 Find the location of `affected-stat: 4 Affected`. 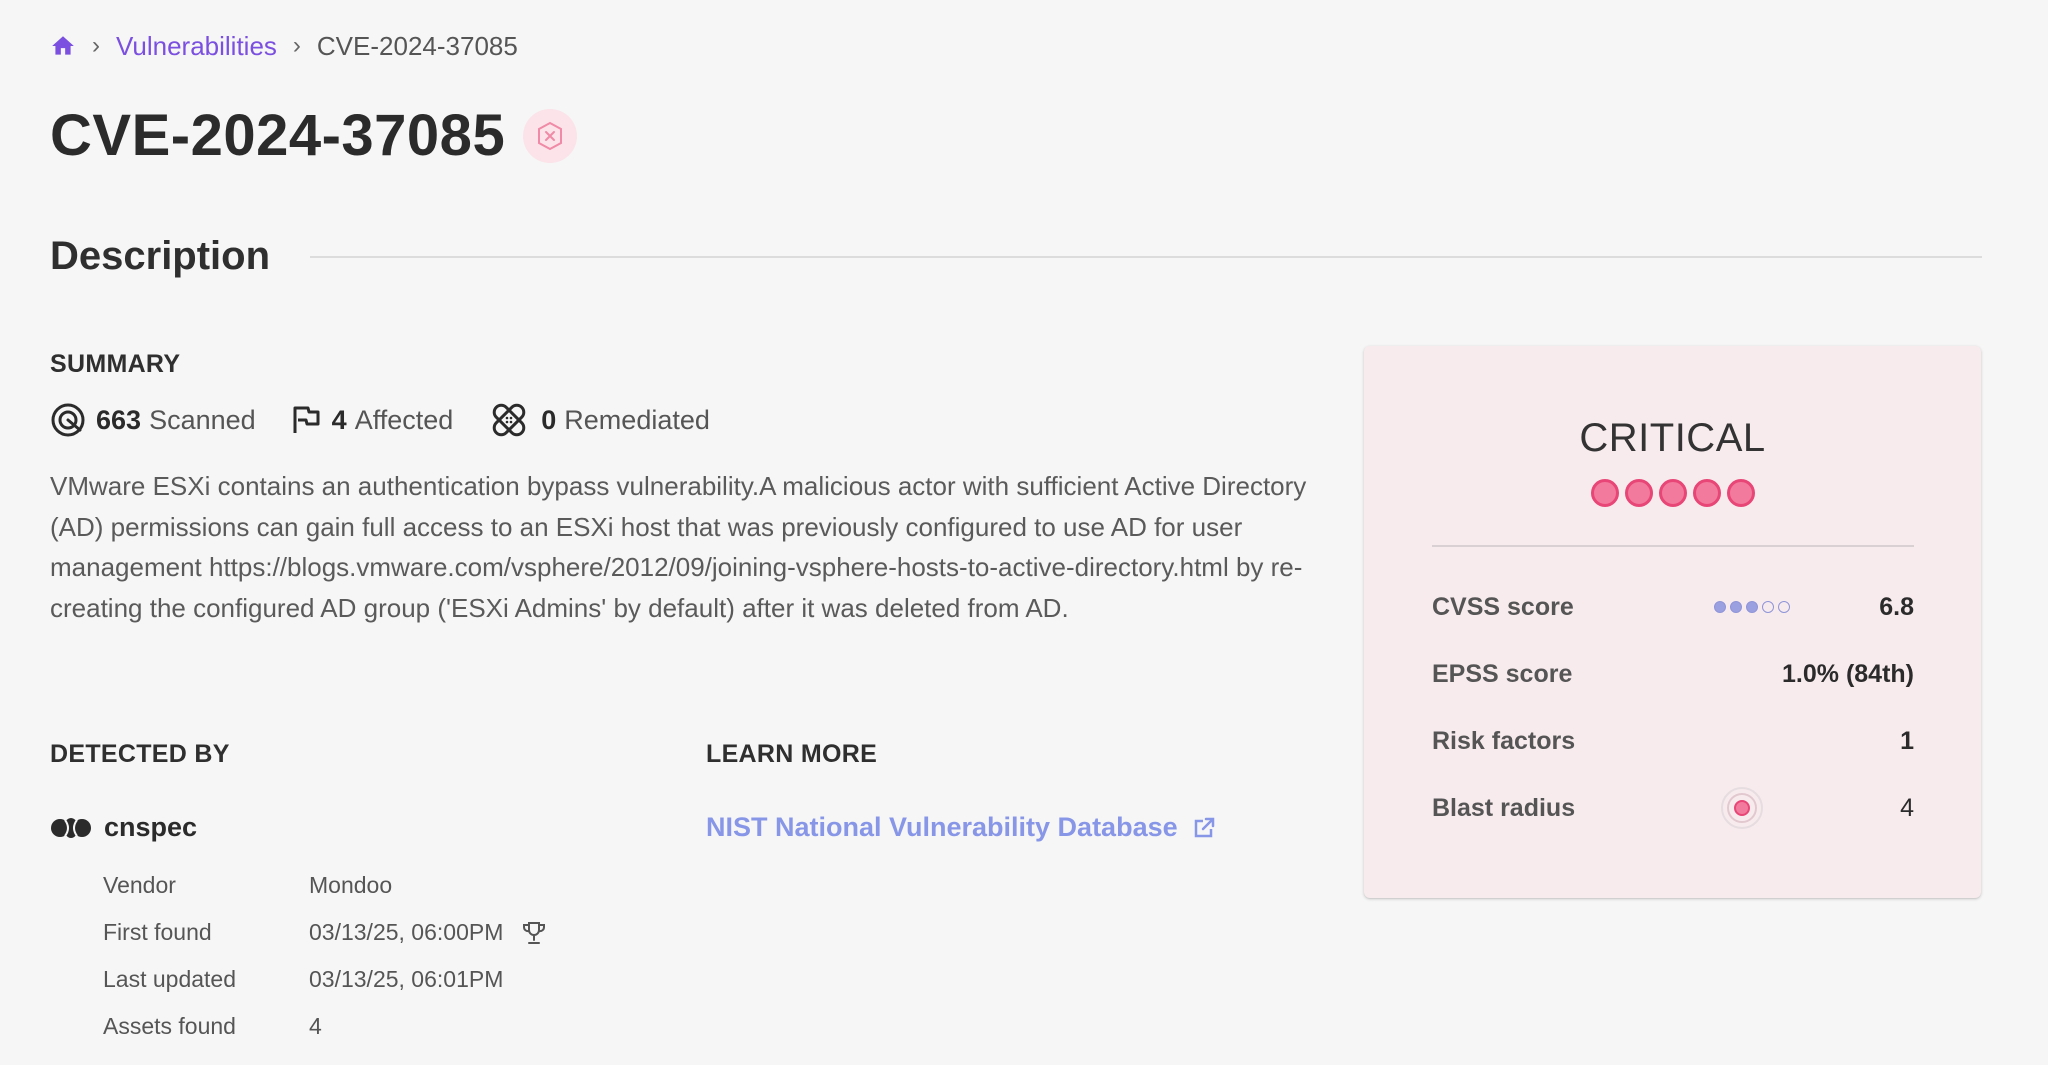

affected-stat: 4 Affected is located at coordinates (372, 420).